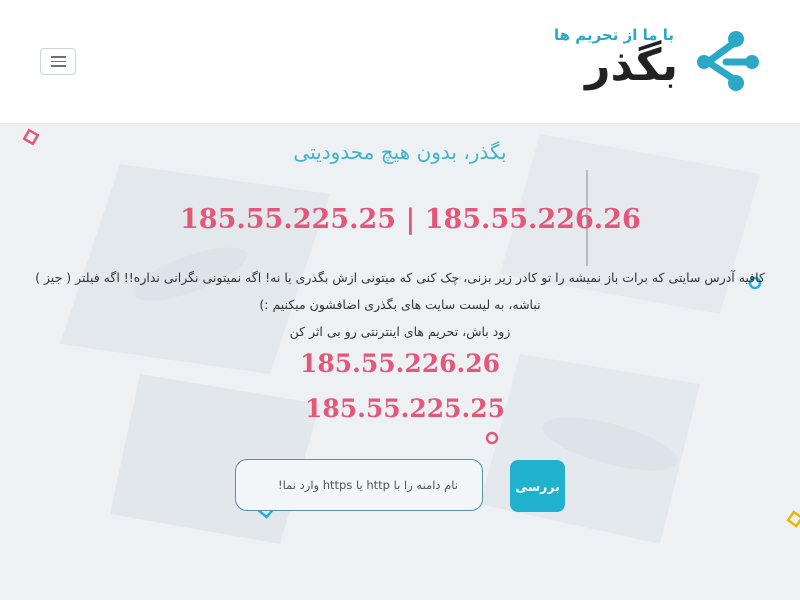 The image size is (800, 600). Describe the element at coordinates (400, 331) in the screenshot. I see `description-line: زود باش، تحریم های اینترنتی رو بی اثر کن` at that location.